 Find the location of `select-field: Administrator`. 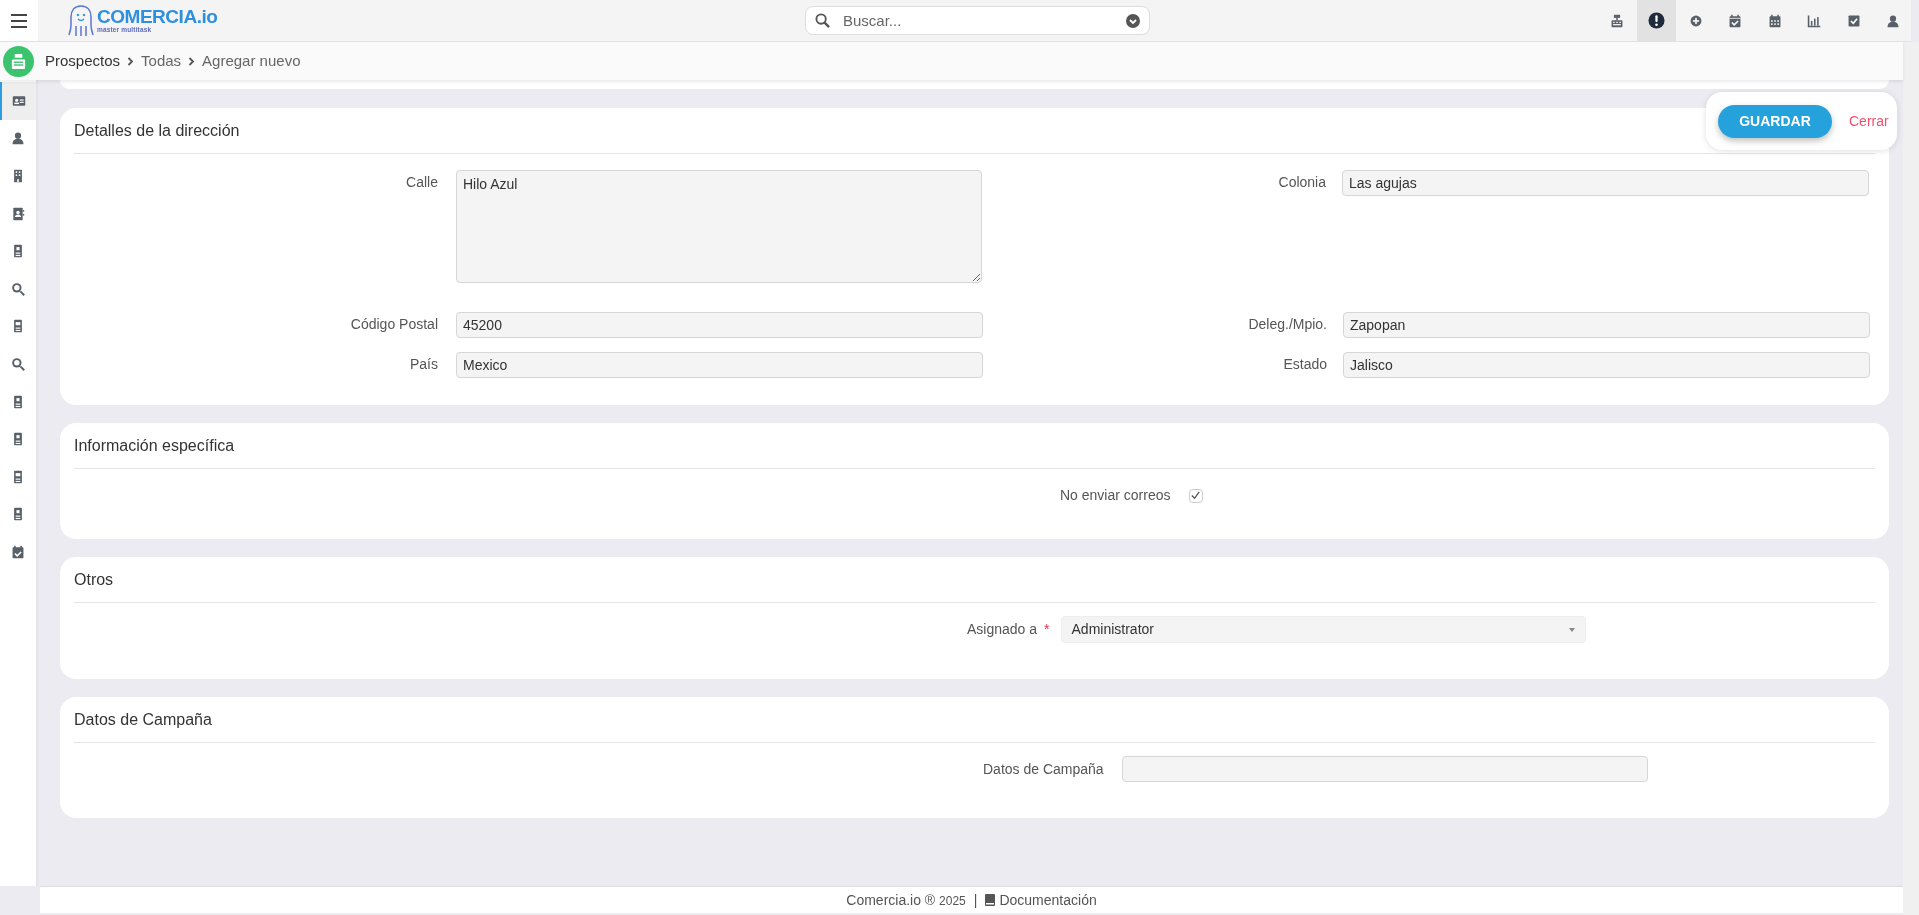

select-field: Administrator is located at coordinates (1323, 629).